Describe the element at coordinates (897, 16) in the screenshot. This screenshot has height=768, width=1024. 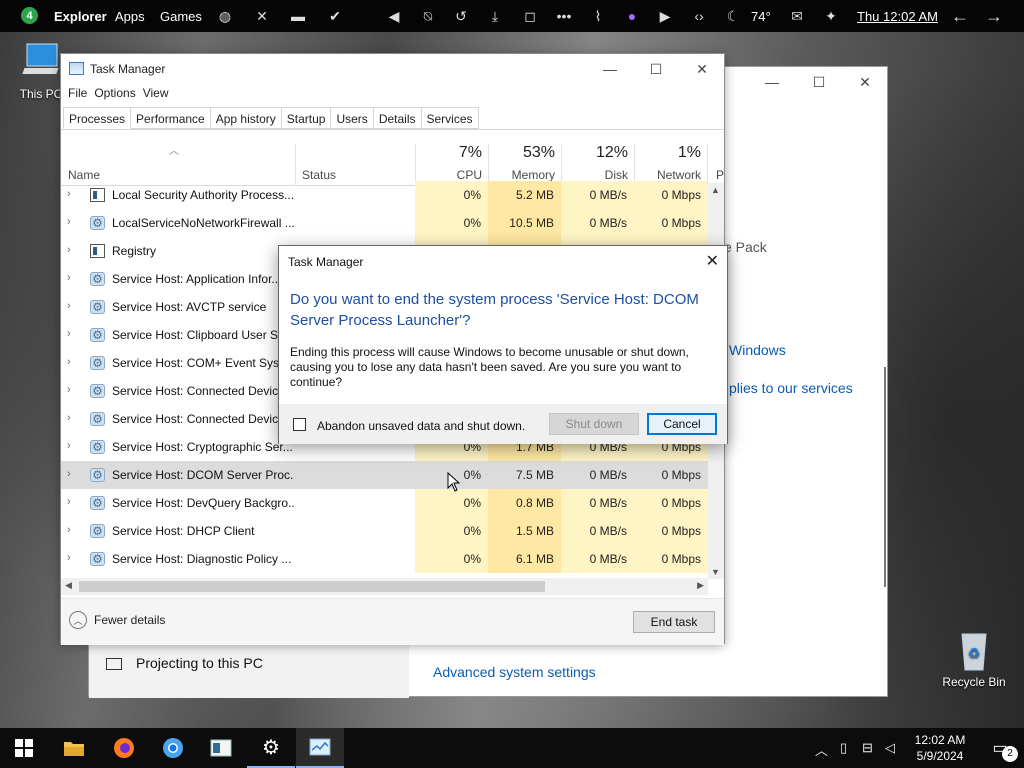
I see `topbar-clock: Thu 12:02 AM` at that location.